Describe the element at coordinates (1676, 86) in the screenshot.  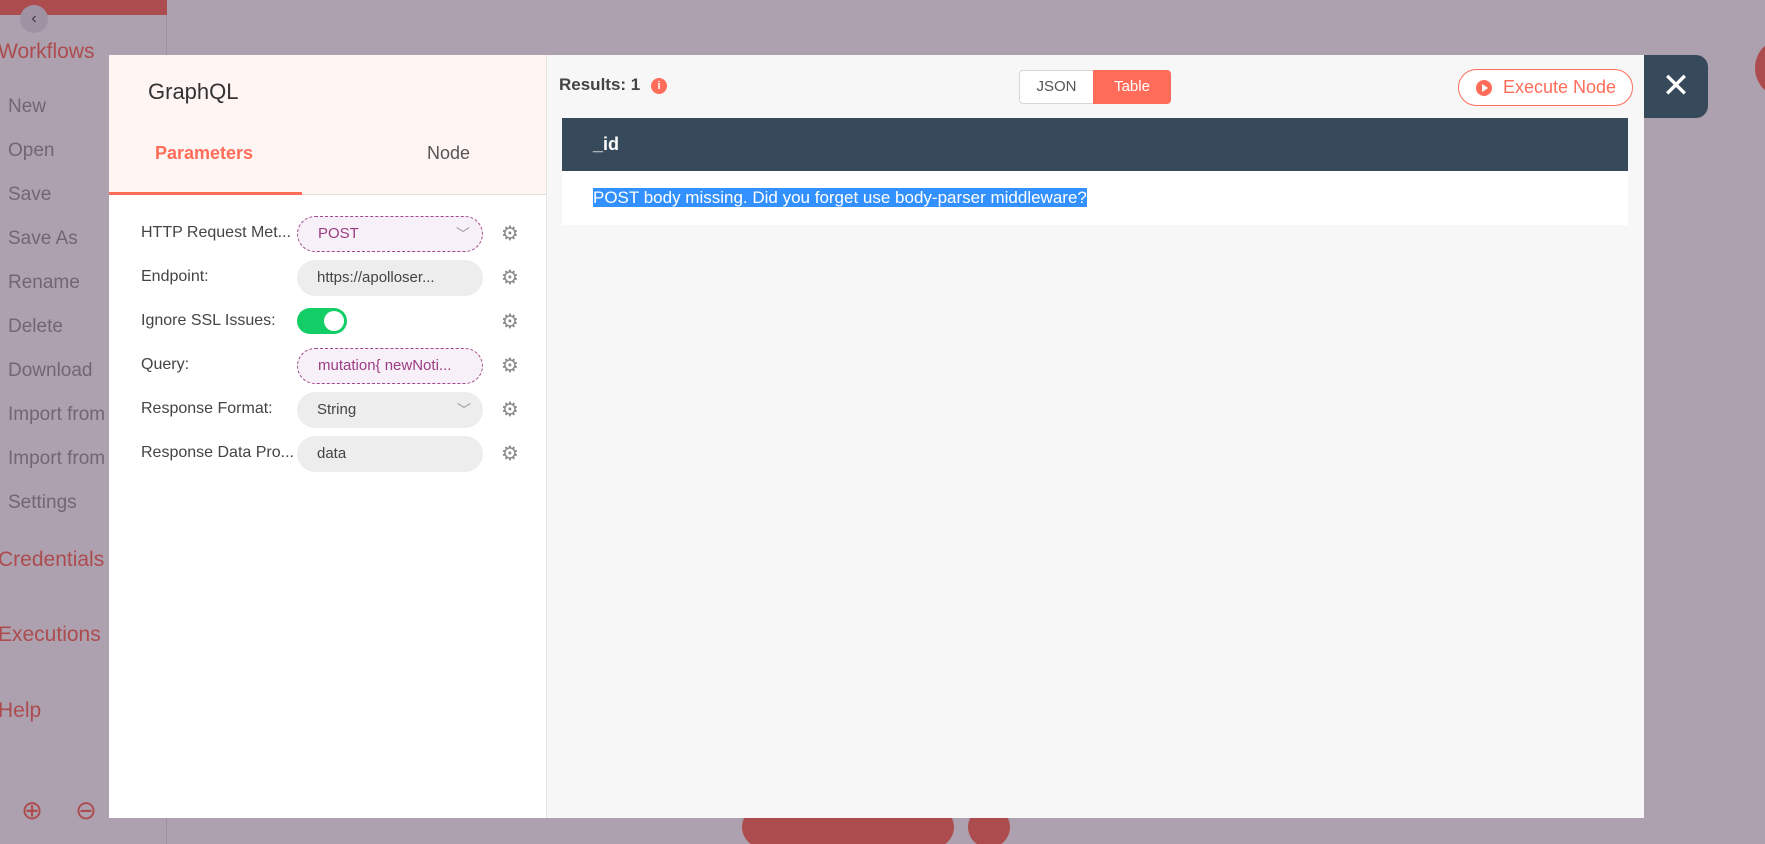
I see `close-icon: ✕` at that location.